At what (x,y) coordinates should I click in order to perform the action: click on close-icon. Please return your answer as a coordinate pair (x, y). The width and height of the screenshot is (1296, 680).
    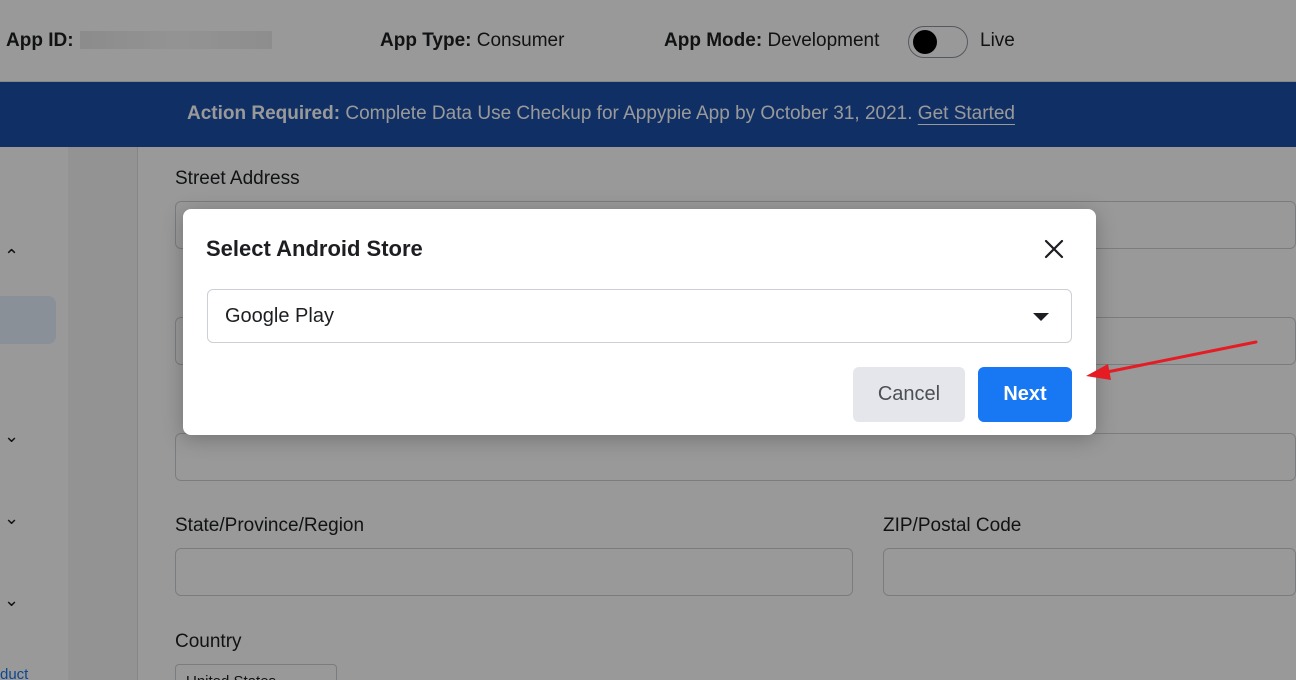
    Looking at the image, I should click on (1054, 249).